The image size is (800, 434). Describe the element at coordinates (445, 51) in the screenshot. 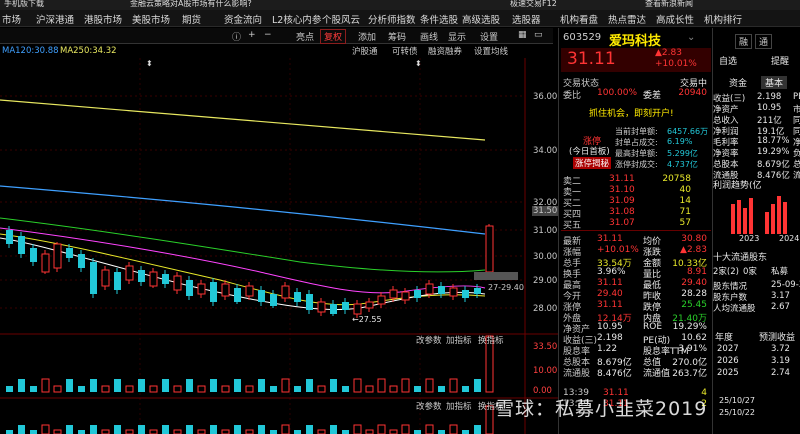

I see `margin-trading-tab: 融资融券` at that location.